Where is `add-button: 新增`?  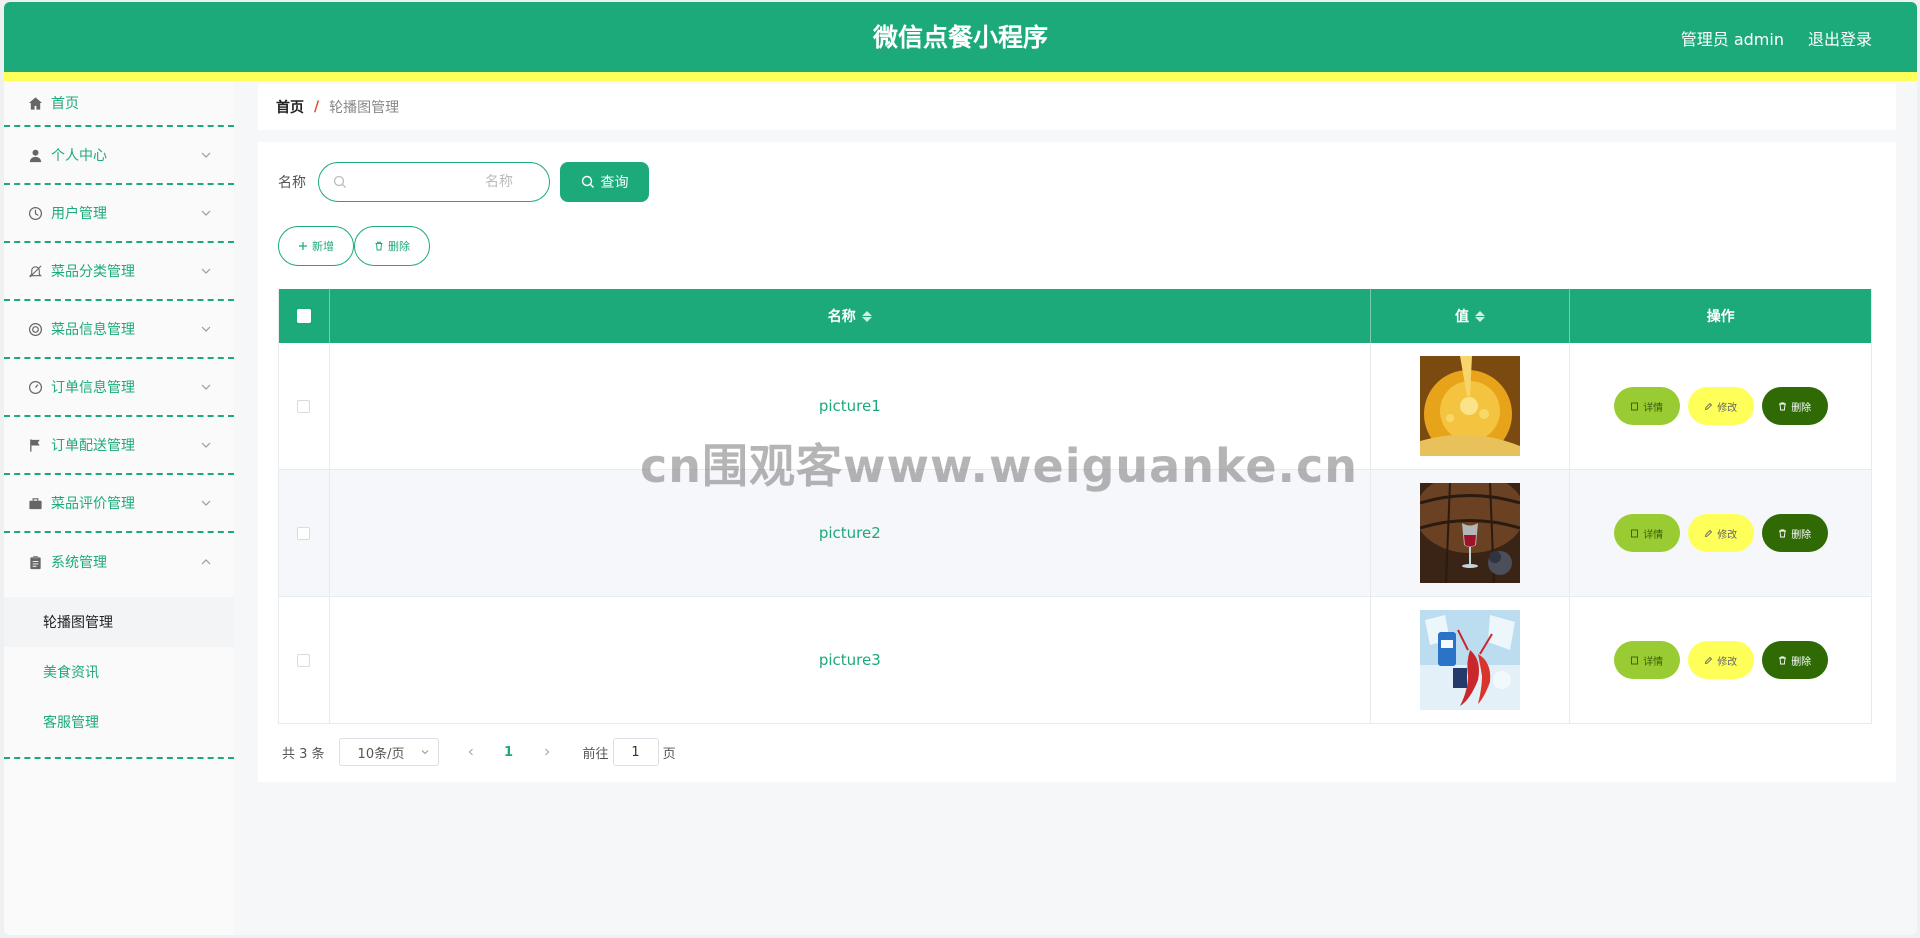 add-button: 新增 is located at coordinates (316, 246).